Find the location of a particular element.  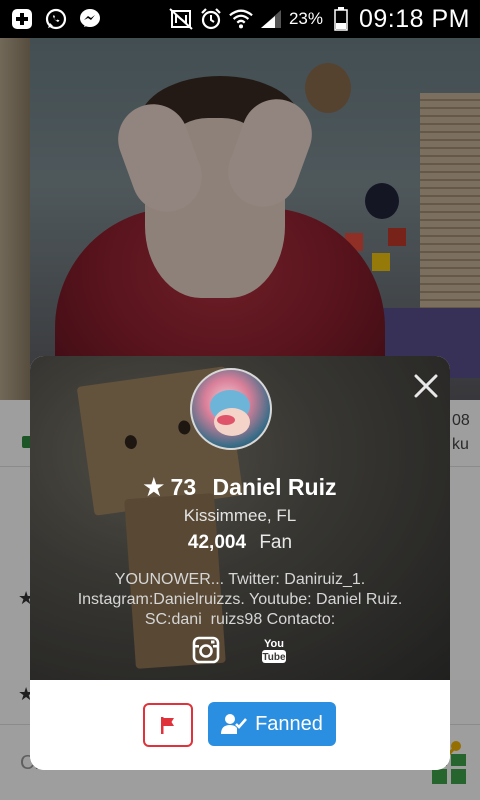

fan-count-row: 42,004 Fan is located at coordinates (240, 543).